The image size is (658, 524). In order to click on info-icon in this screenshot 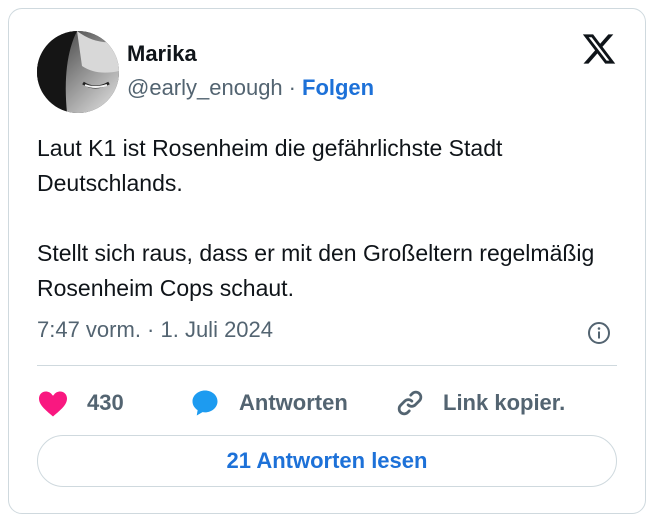, I will do `click(599, 333)`.